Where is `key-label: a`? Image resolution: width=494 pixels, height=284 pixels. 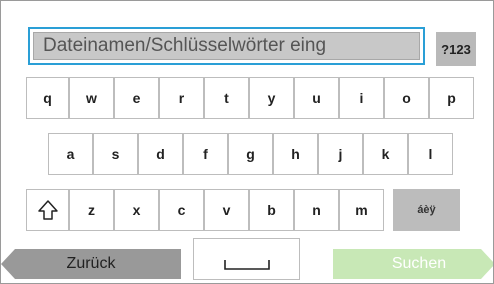 key-label: a is located at coordinates (70, 154).